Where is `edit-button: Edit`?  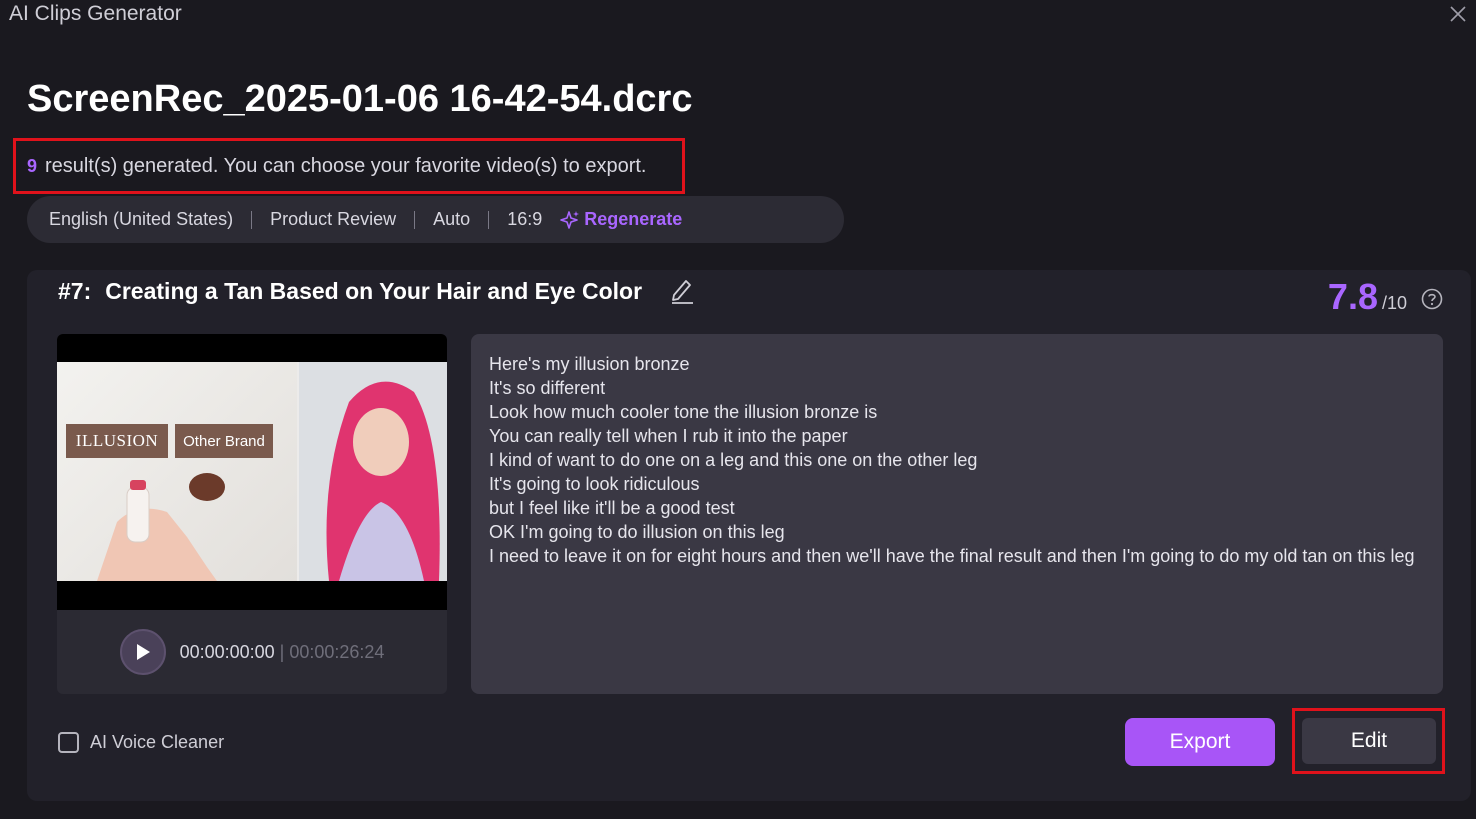
edit-button: Edit is located at coordinates (1369, 741).